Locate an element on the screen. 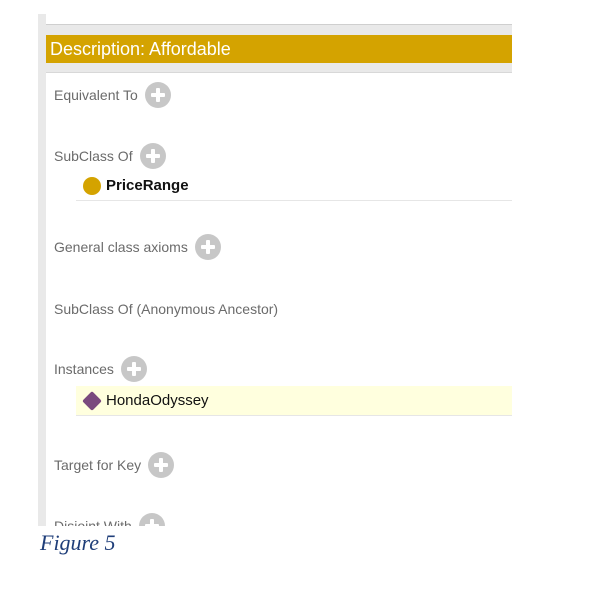 The width and height of the screenshot is (589, 595). add-equivalent-to-button is located at coordinates (157, 95).